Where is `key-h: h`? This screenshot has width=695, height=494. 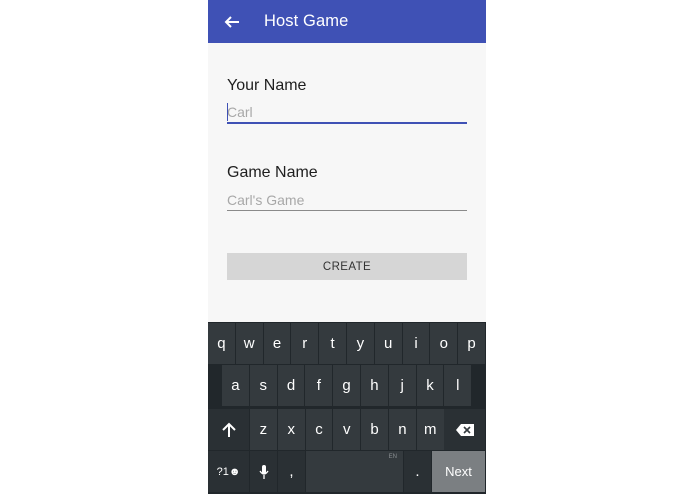 key-h: h is located at coordinates (375, 385).